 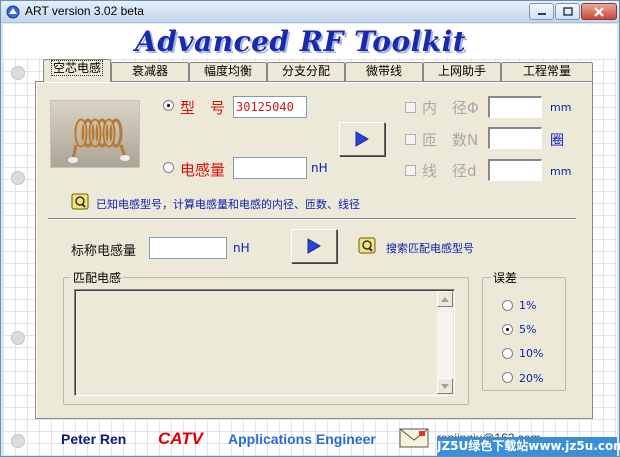 I want to click on site-watermark: JZ5U绿色下载站www.jz5u.com, so click(x=528, y=446).